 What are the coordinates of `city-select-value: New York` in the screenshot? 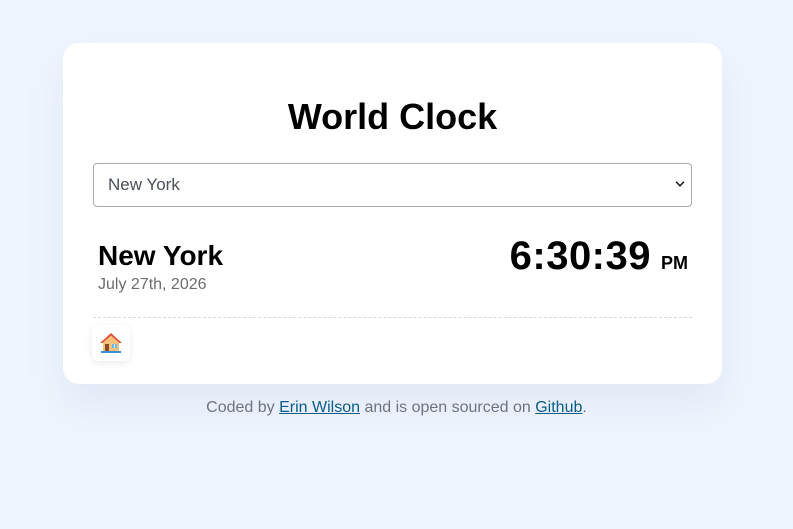 It's located at (144, 184).